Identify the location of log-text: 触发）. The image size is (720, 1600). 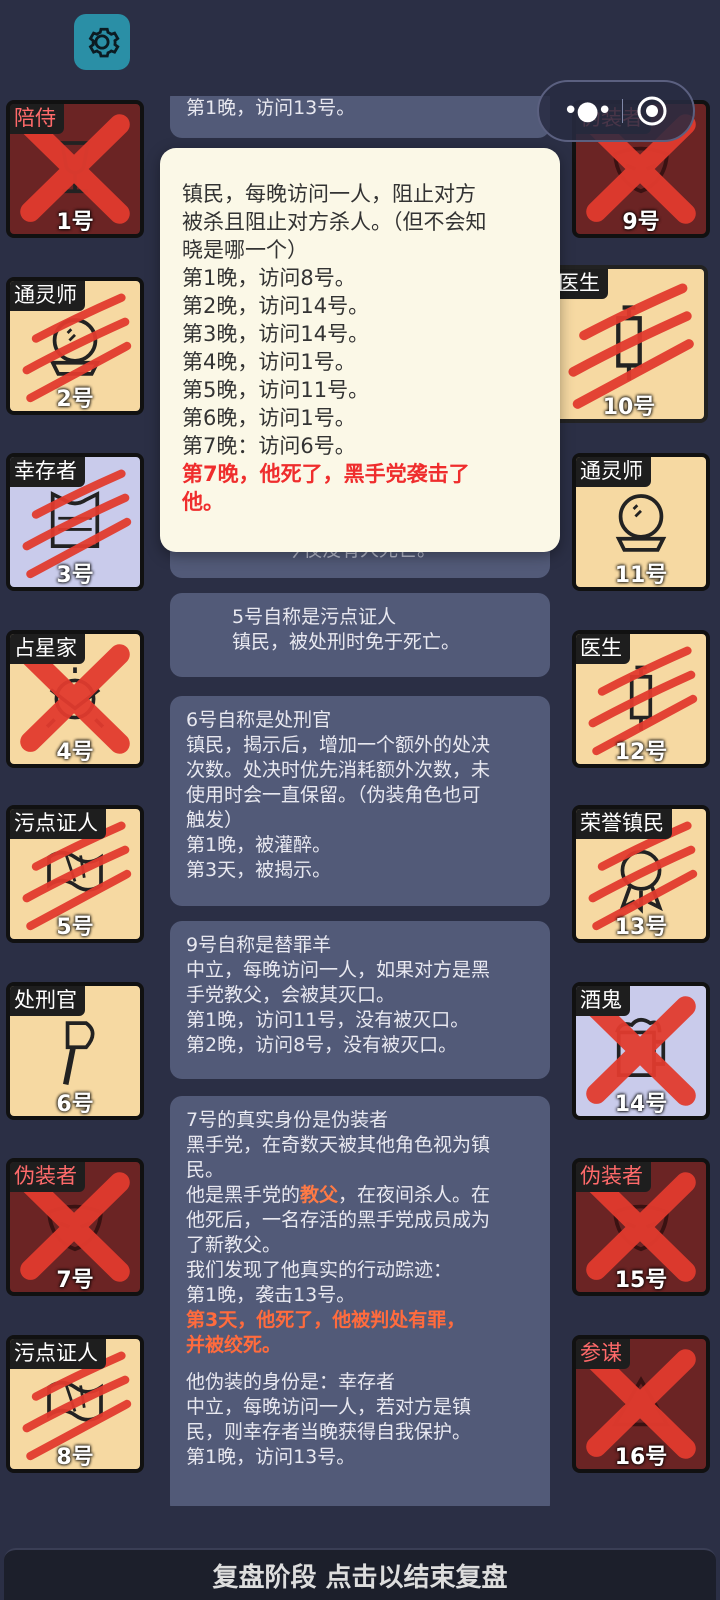
(215, 820).